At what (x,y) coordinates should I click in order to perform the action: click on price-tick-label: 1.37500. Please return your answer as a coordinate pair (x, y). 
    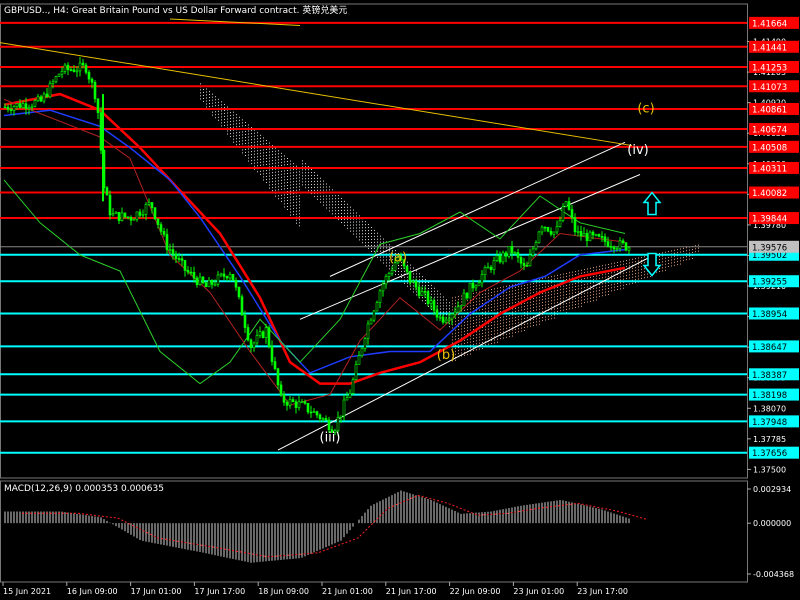
    Looking at the image, I should click on (769, 469).